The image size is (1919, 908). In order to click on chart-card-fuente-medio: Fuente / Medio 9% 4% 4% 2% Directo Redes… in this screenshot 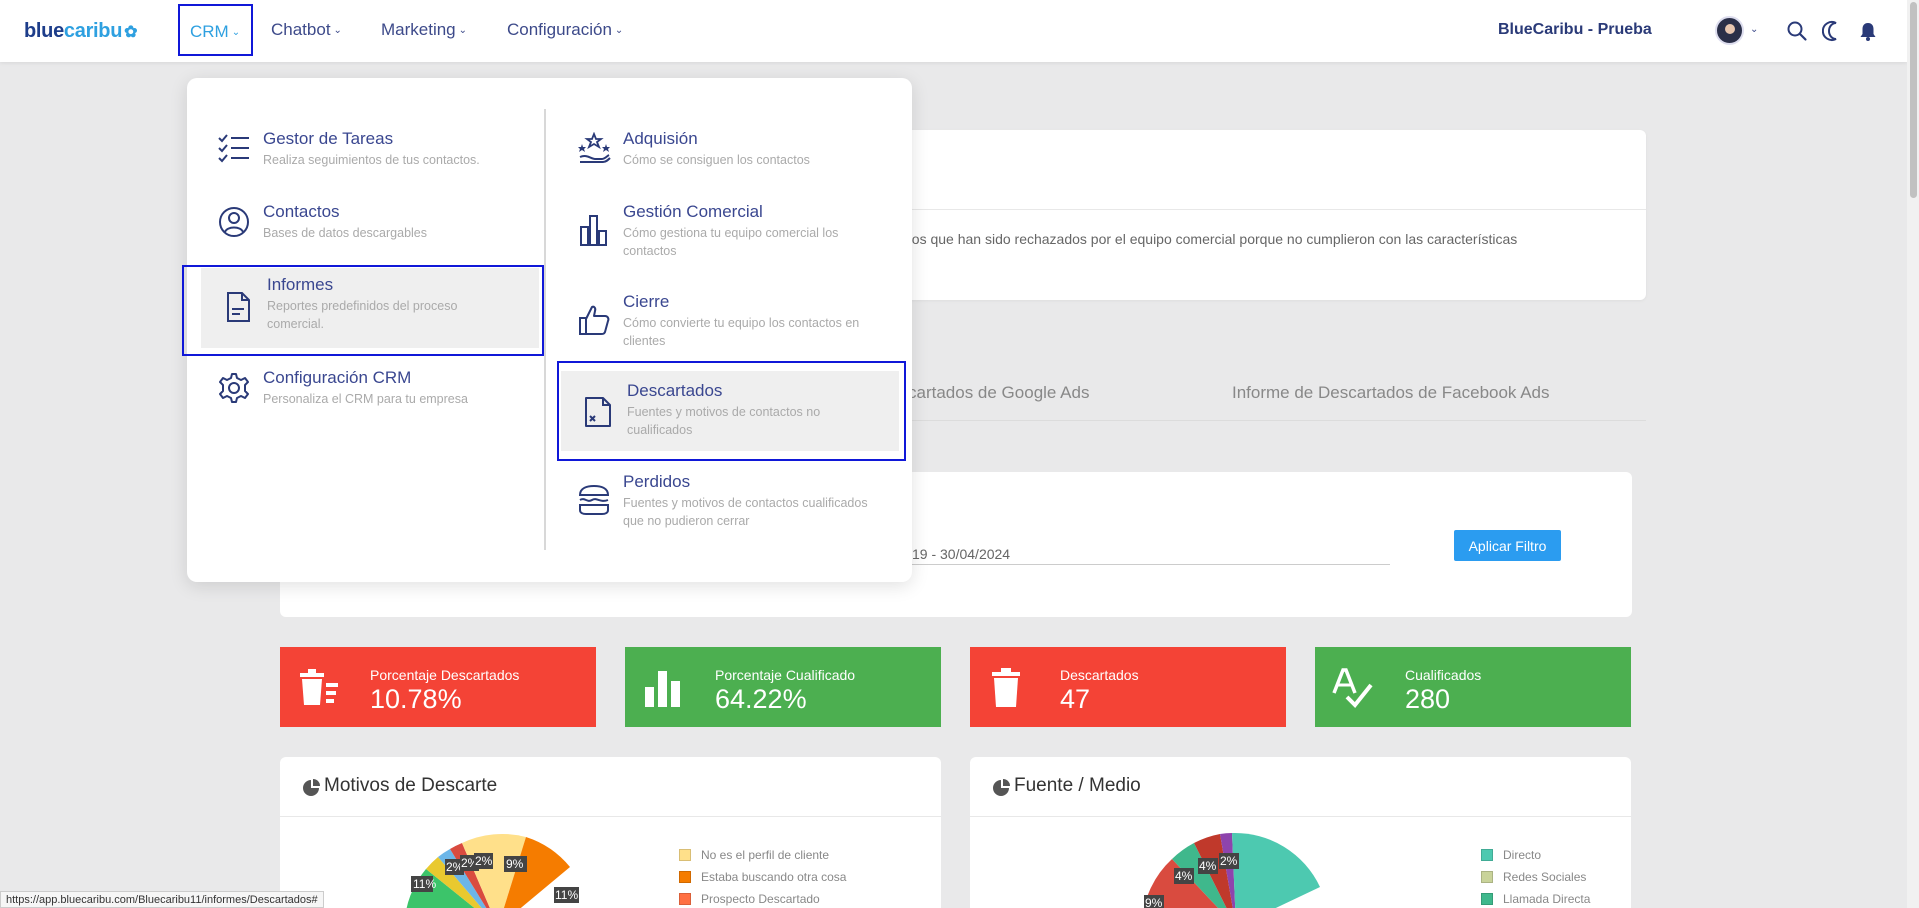, I will do `click(1300, 832)`.